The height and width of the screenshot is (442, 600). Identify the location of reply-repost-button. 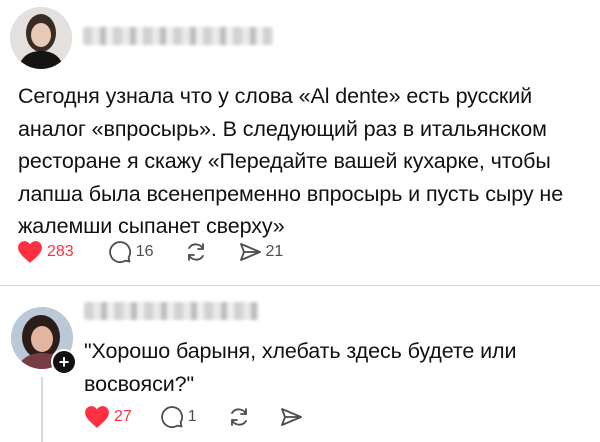
(239, 417).